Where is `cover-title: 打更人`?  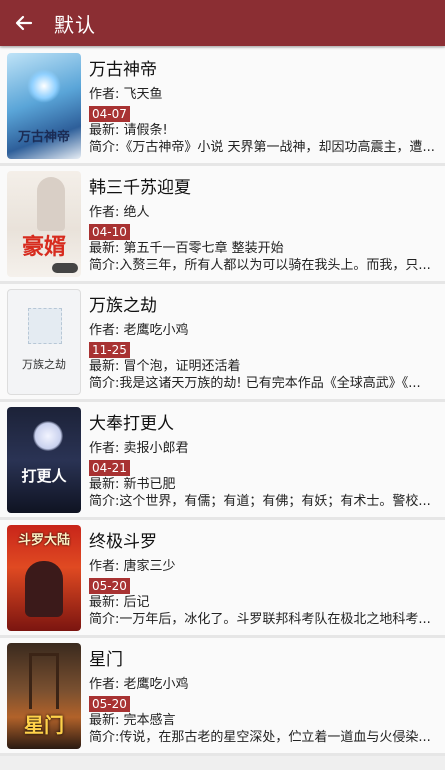
cover-title: 打更人 is located at coordinates (44, 476).